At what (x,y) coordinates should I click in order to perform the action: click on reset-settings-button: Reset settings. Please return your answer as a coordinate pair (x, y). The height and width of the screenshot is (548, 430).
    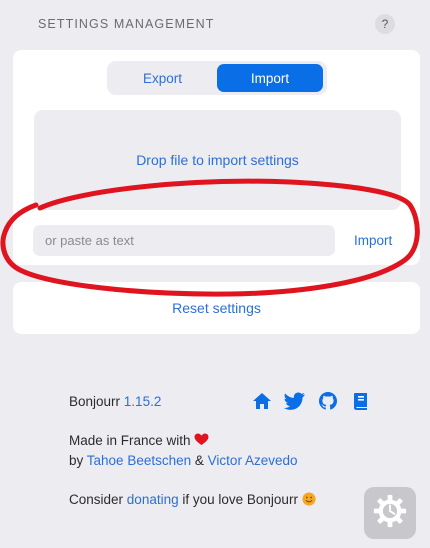
    Looking at the image, I should click on (216, 308).